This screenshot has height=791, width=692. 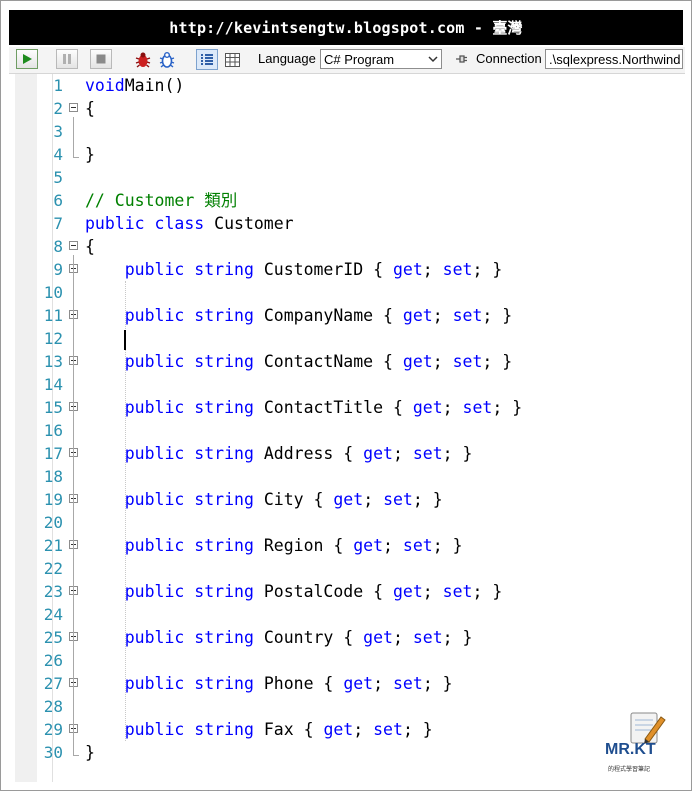 I want to click on code-line: 24, so click(x=350, y=614).